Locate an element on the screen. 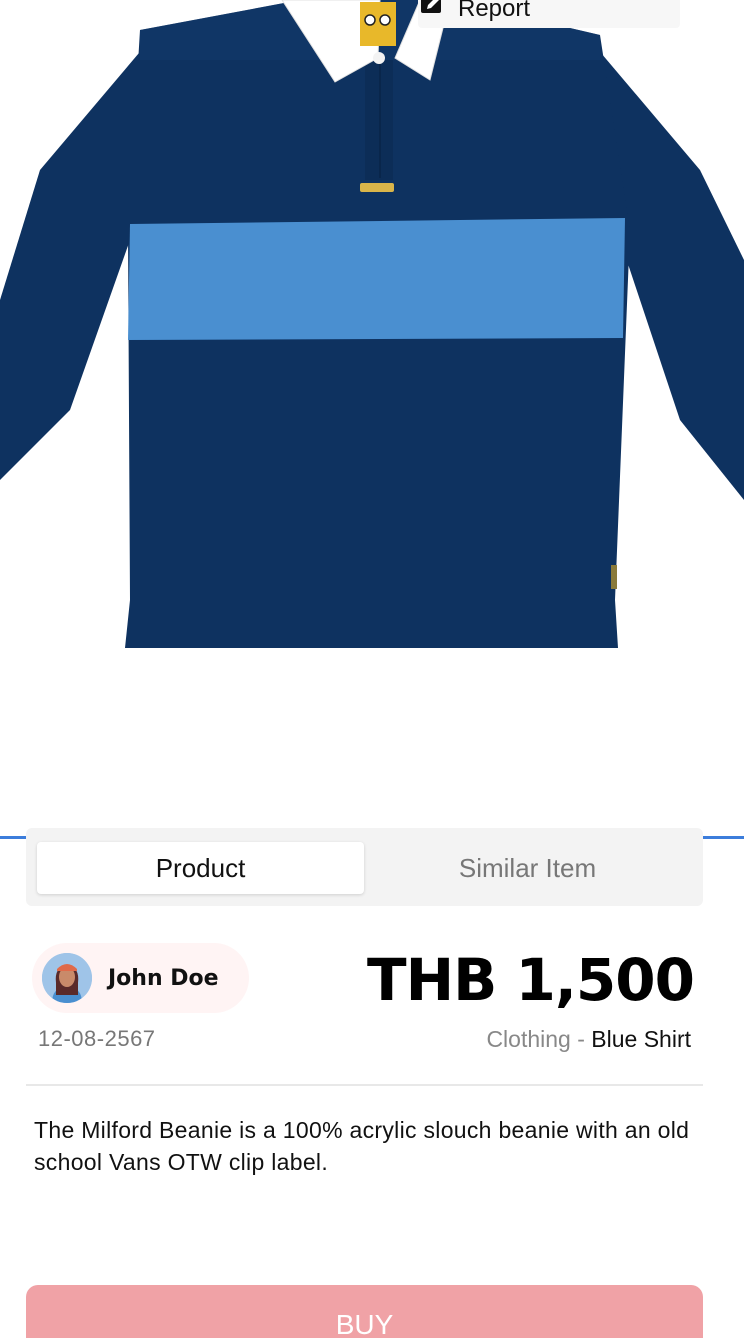 Image resolution: width=744 pixels, height=1338 pixels. category-line: Clothing - Blue Shirt is located at coordinates (588, 1039).